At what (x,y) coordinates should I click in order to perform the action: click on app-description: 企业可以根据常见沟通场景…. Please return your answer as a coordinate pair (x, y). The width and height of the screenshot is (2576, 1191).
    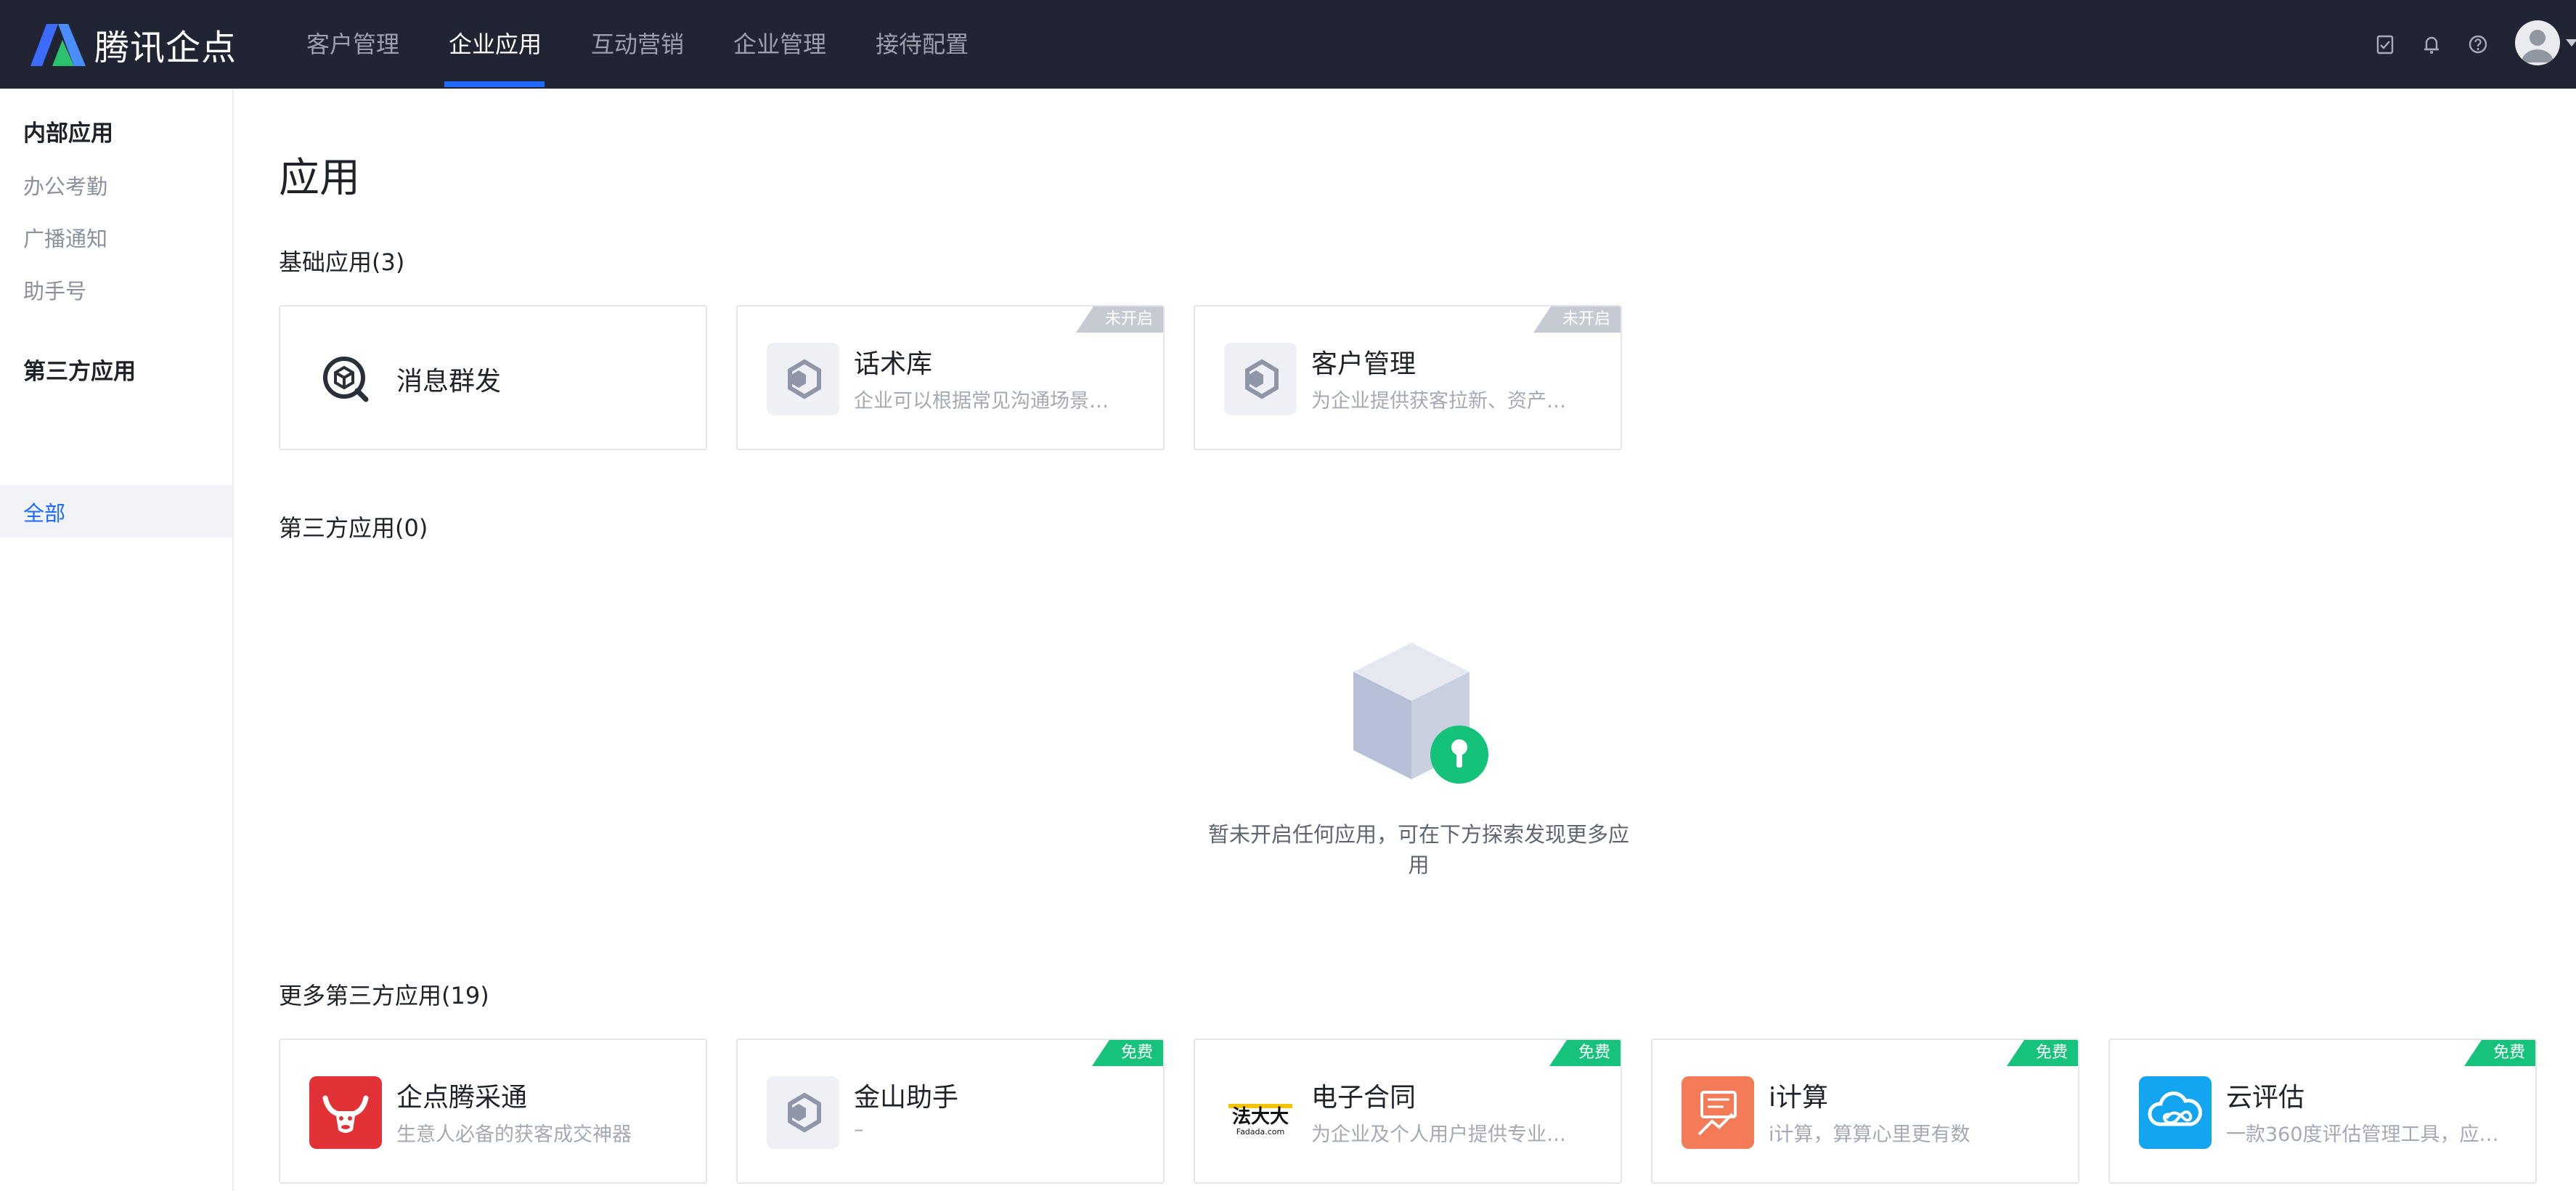
    Looking at the image, I should click on (981, 401).